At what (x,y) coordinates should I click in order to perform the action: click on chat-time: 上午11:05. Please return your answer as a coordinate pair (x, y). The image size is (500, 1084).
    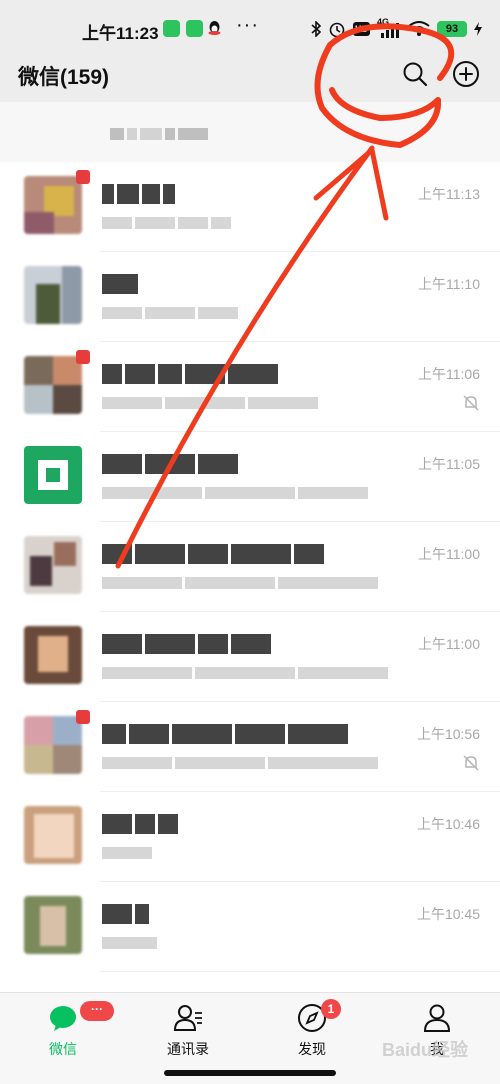
    Looking at the image, I should click on (449, 464).